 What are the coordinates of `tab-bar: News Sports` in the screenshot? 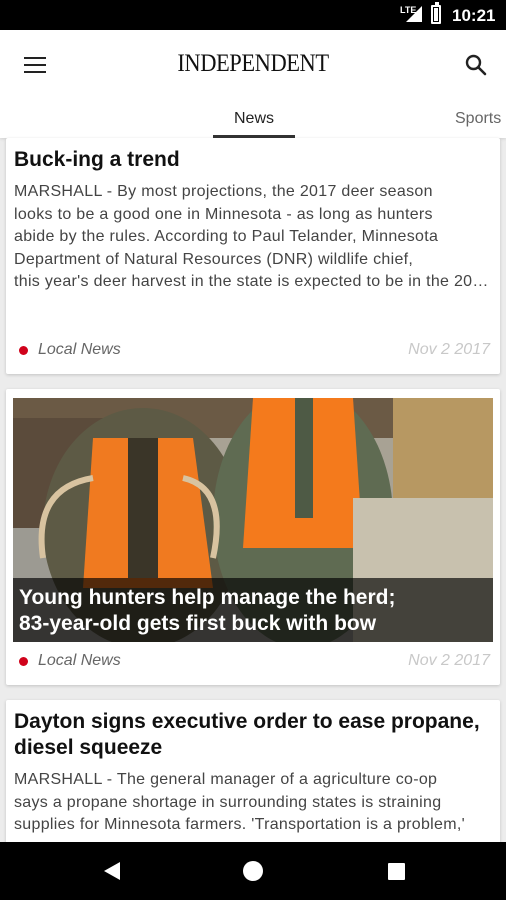 It's located at (253, 123).